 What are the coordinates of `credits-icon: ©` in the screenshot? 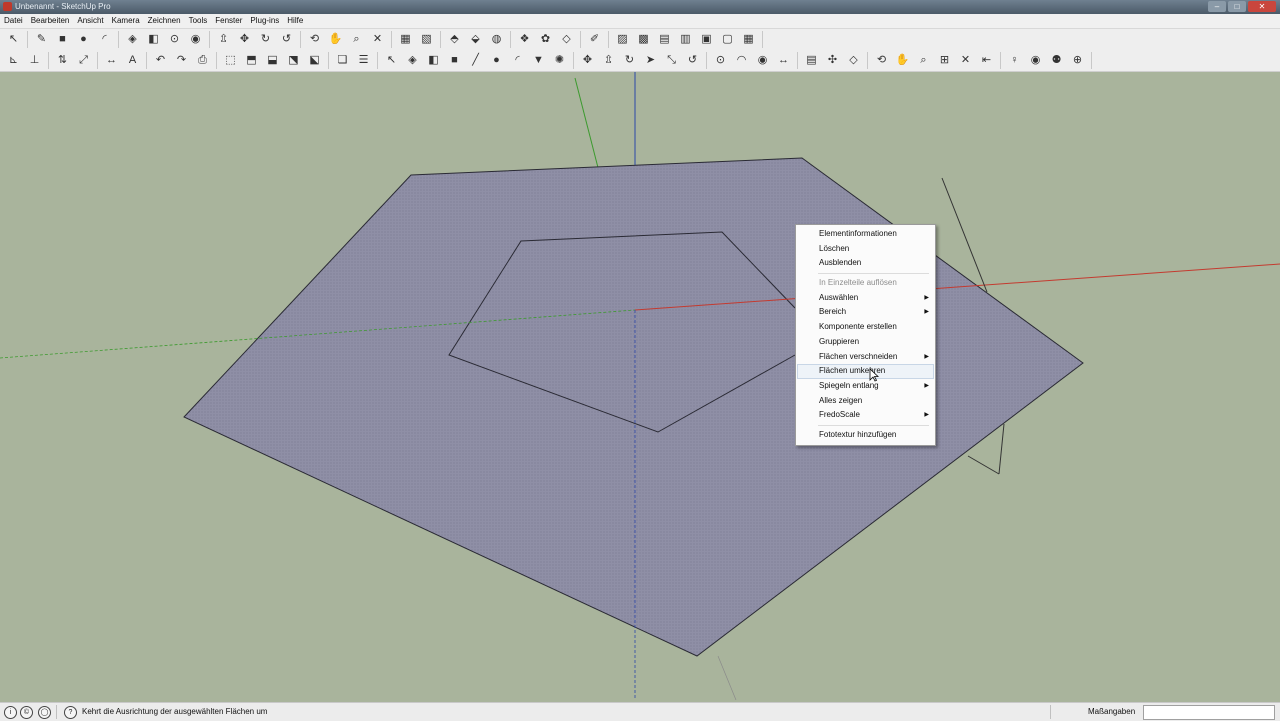 It's located at (26, 712).